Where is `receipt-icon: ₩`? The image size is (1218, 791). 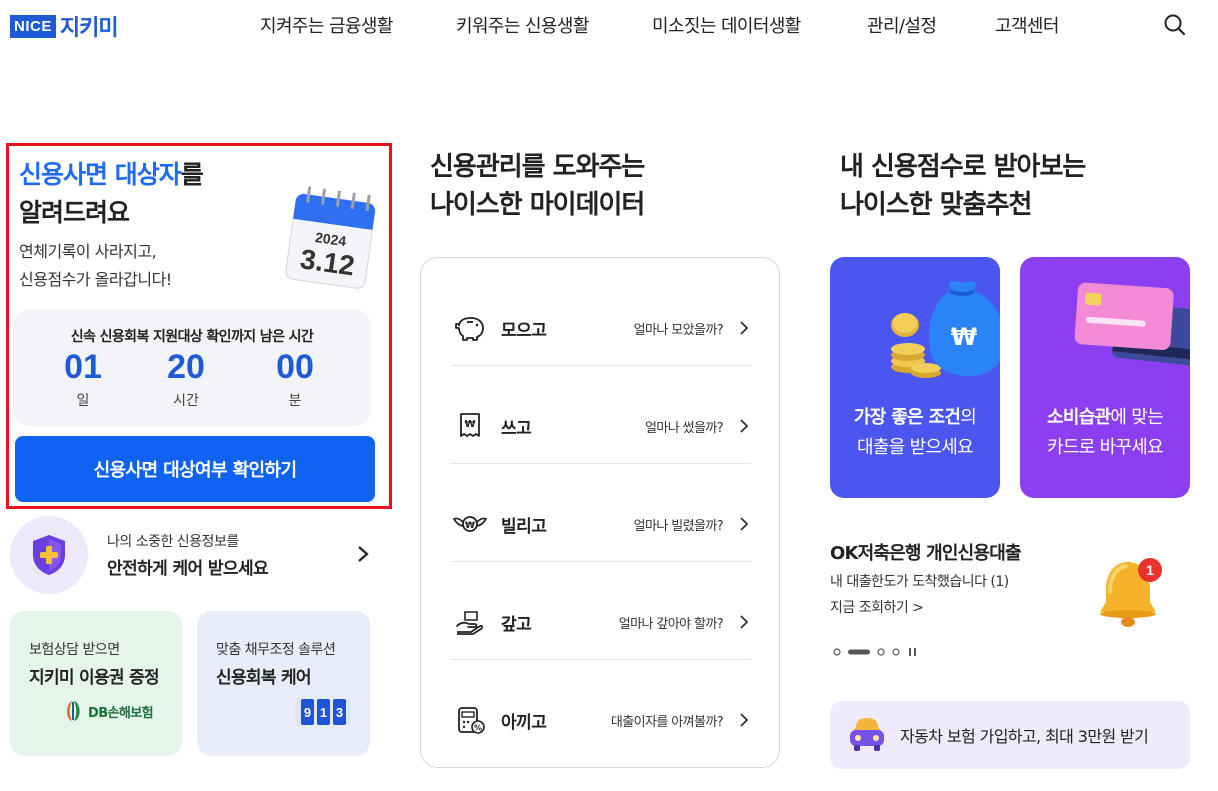
receipt-icon: ₩ is located at coordinates (470, 425).